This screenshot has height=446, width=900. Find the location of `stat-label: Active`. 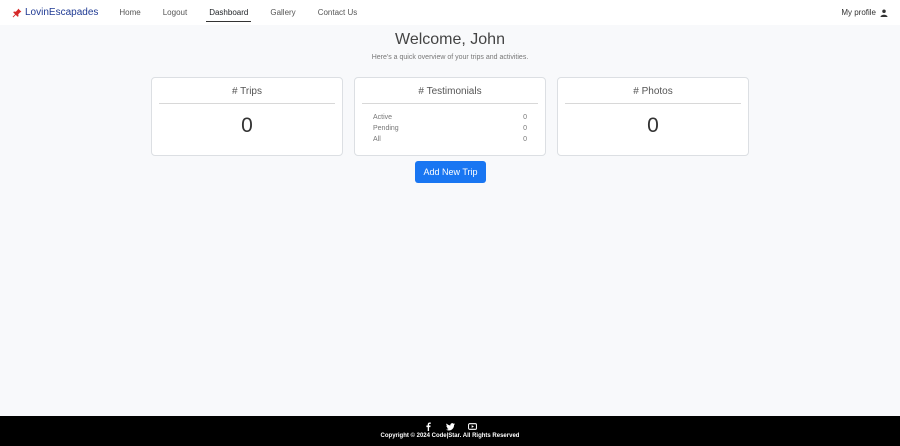

stat-label: Active is located at coordinates (383, 117).